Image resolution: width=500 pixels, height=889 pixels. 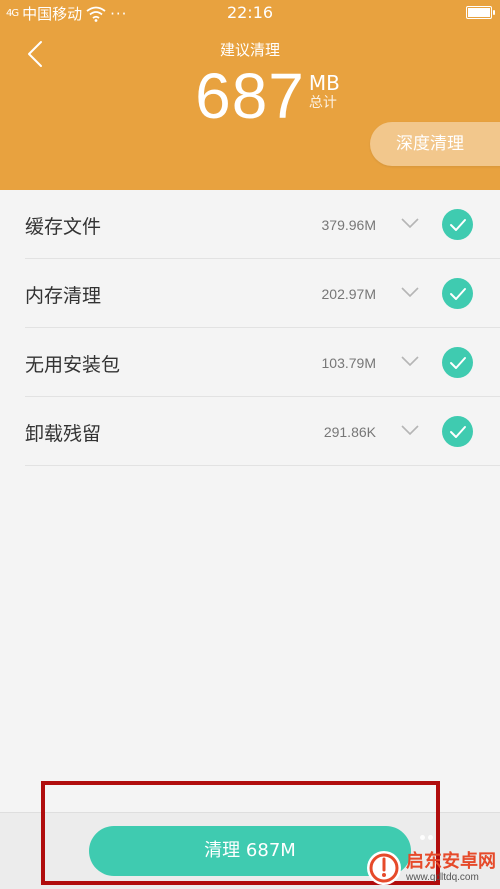 I want to click on item-size: 379.96M, so click(x=348, y=225).